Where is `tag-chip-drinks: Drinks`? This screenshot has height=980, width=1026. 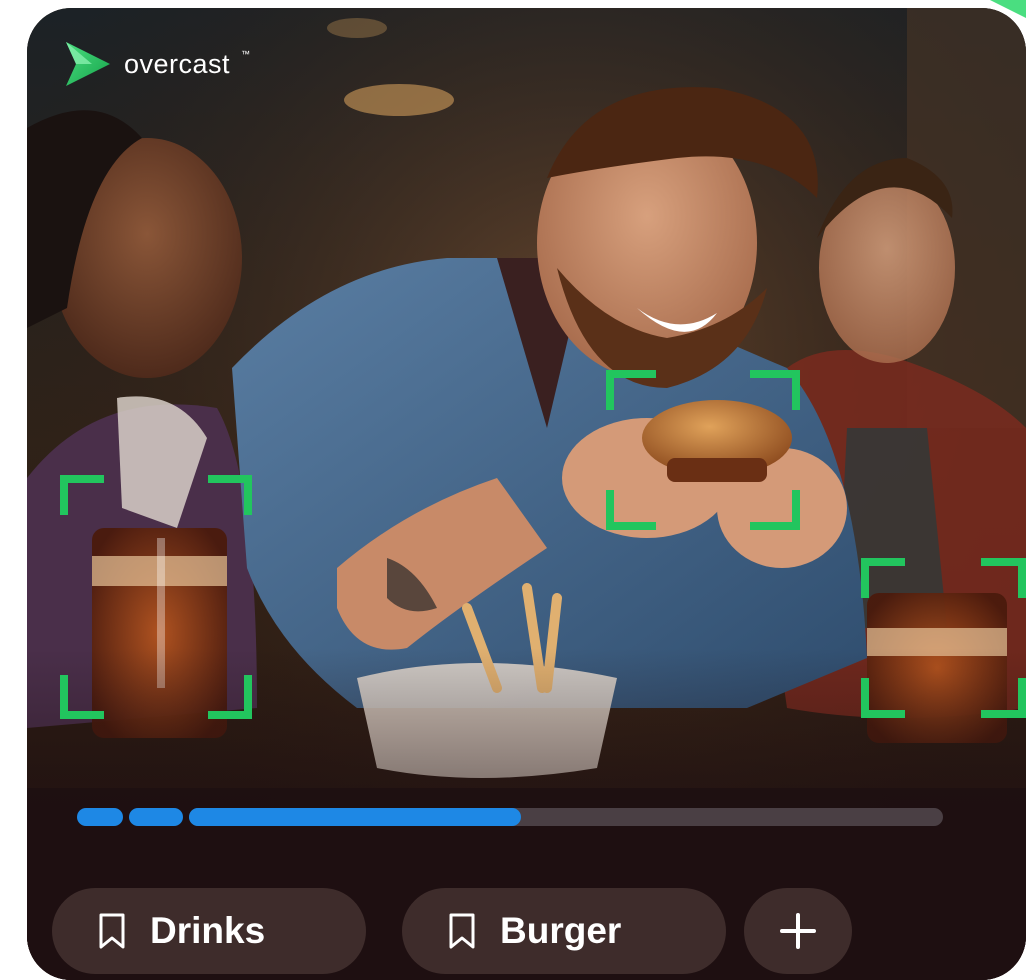 tag-chip-drinks: Drinks is located at coordinates (209, 931).